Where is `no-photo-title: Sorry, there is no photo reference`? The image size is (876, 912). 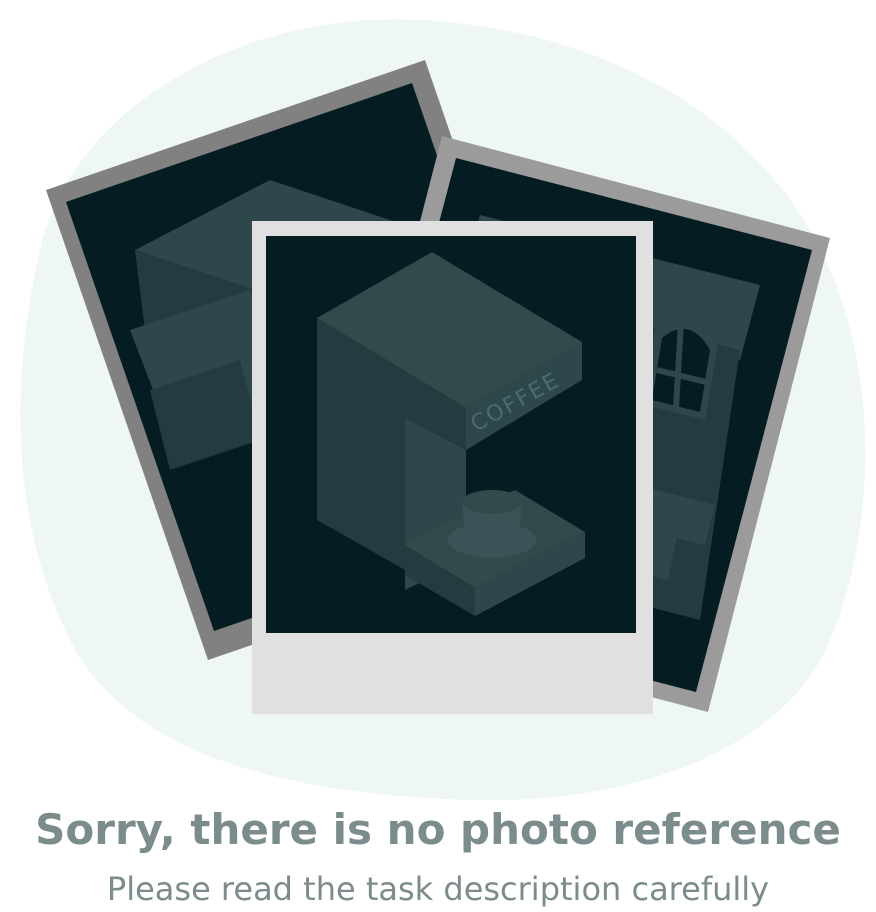
no-photo-title: Sorry, there is no photo reference is located at coordinates (438, 829).